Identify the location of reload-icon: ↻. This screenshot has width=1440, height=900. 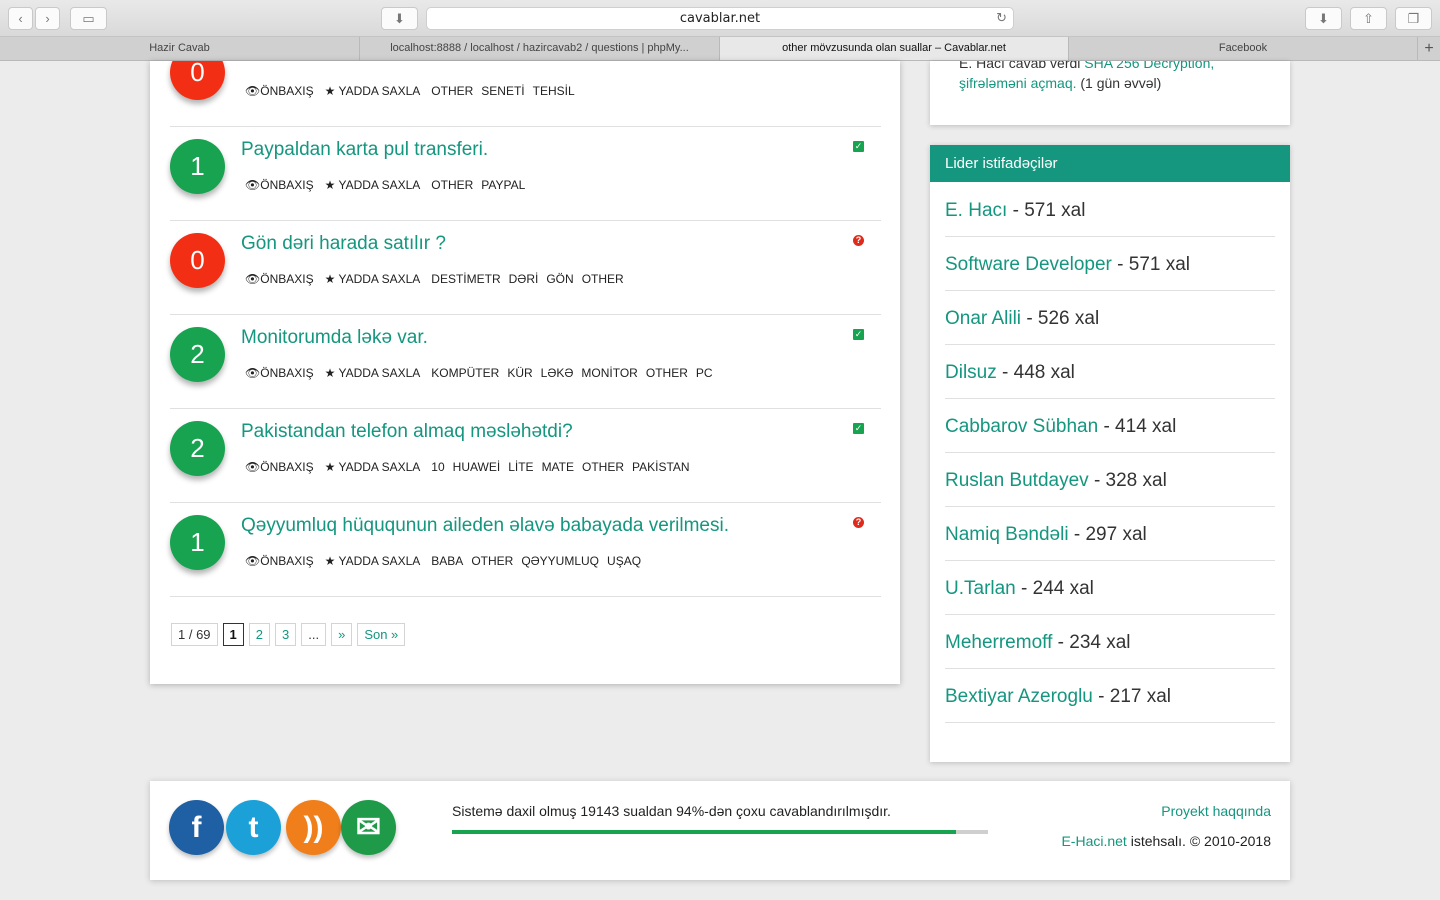
(1001, 18).